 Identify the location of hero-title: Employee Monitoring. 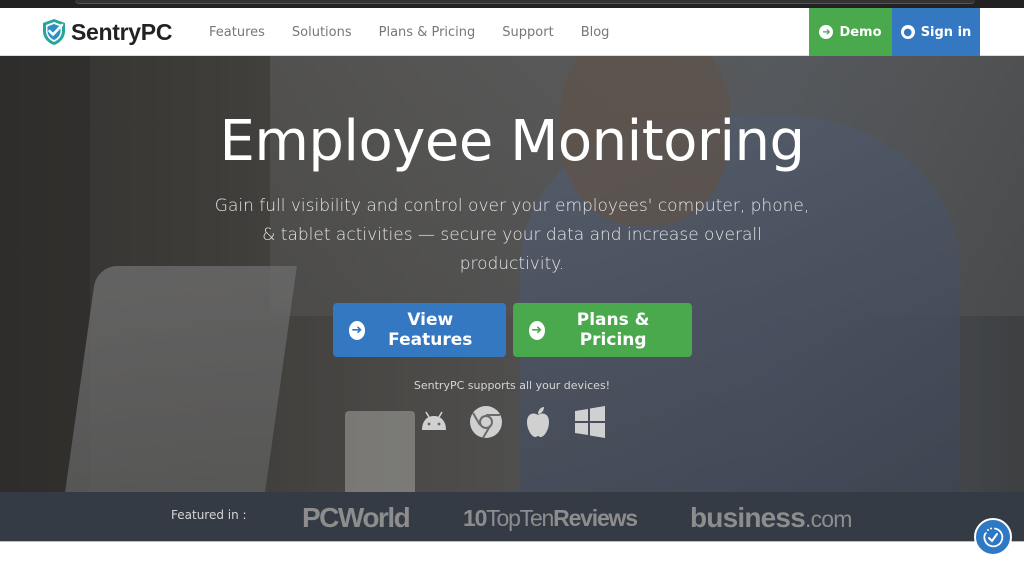
(512, 141).